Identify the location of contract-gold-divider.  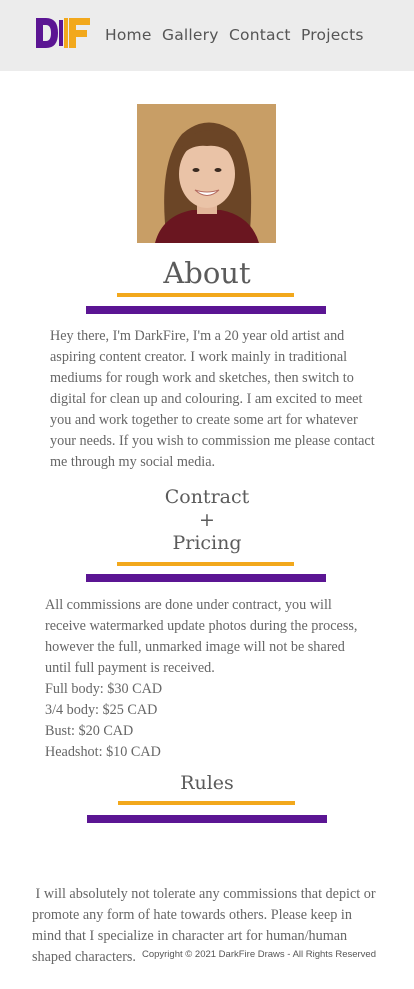
(205, 564).